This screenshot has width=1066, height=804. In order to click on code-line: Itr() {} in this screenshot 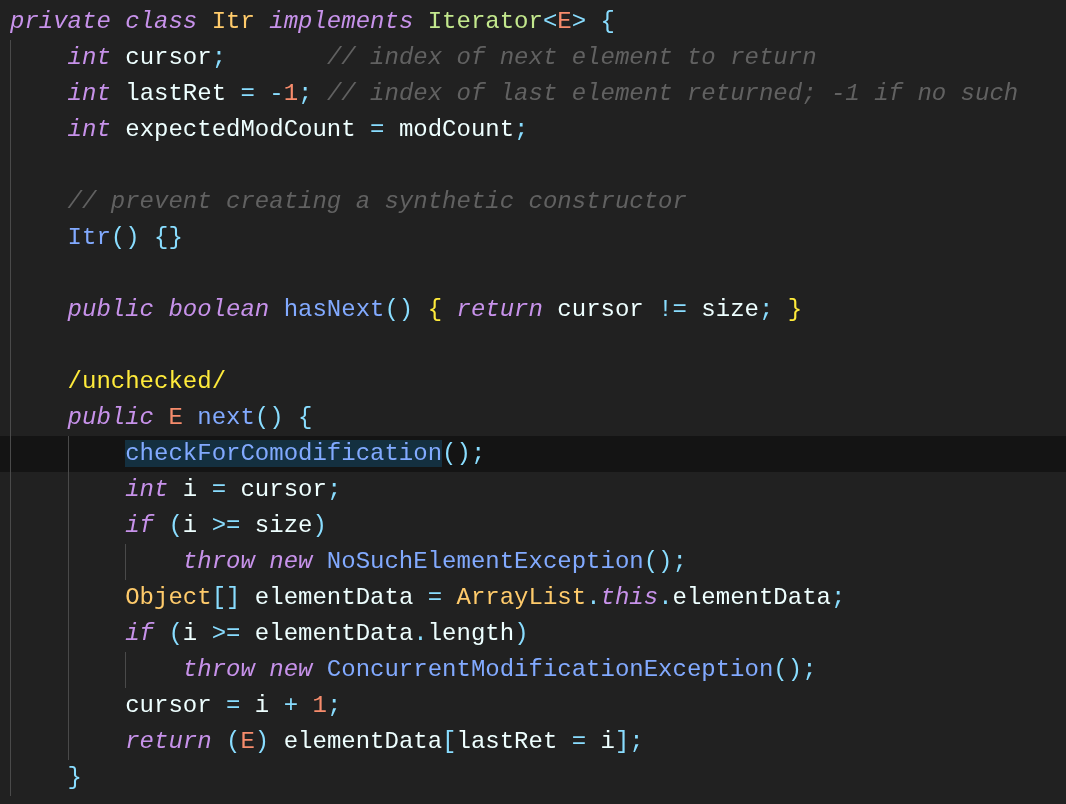, I will do `click(125, 238)`.